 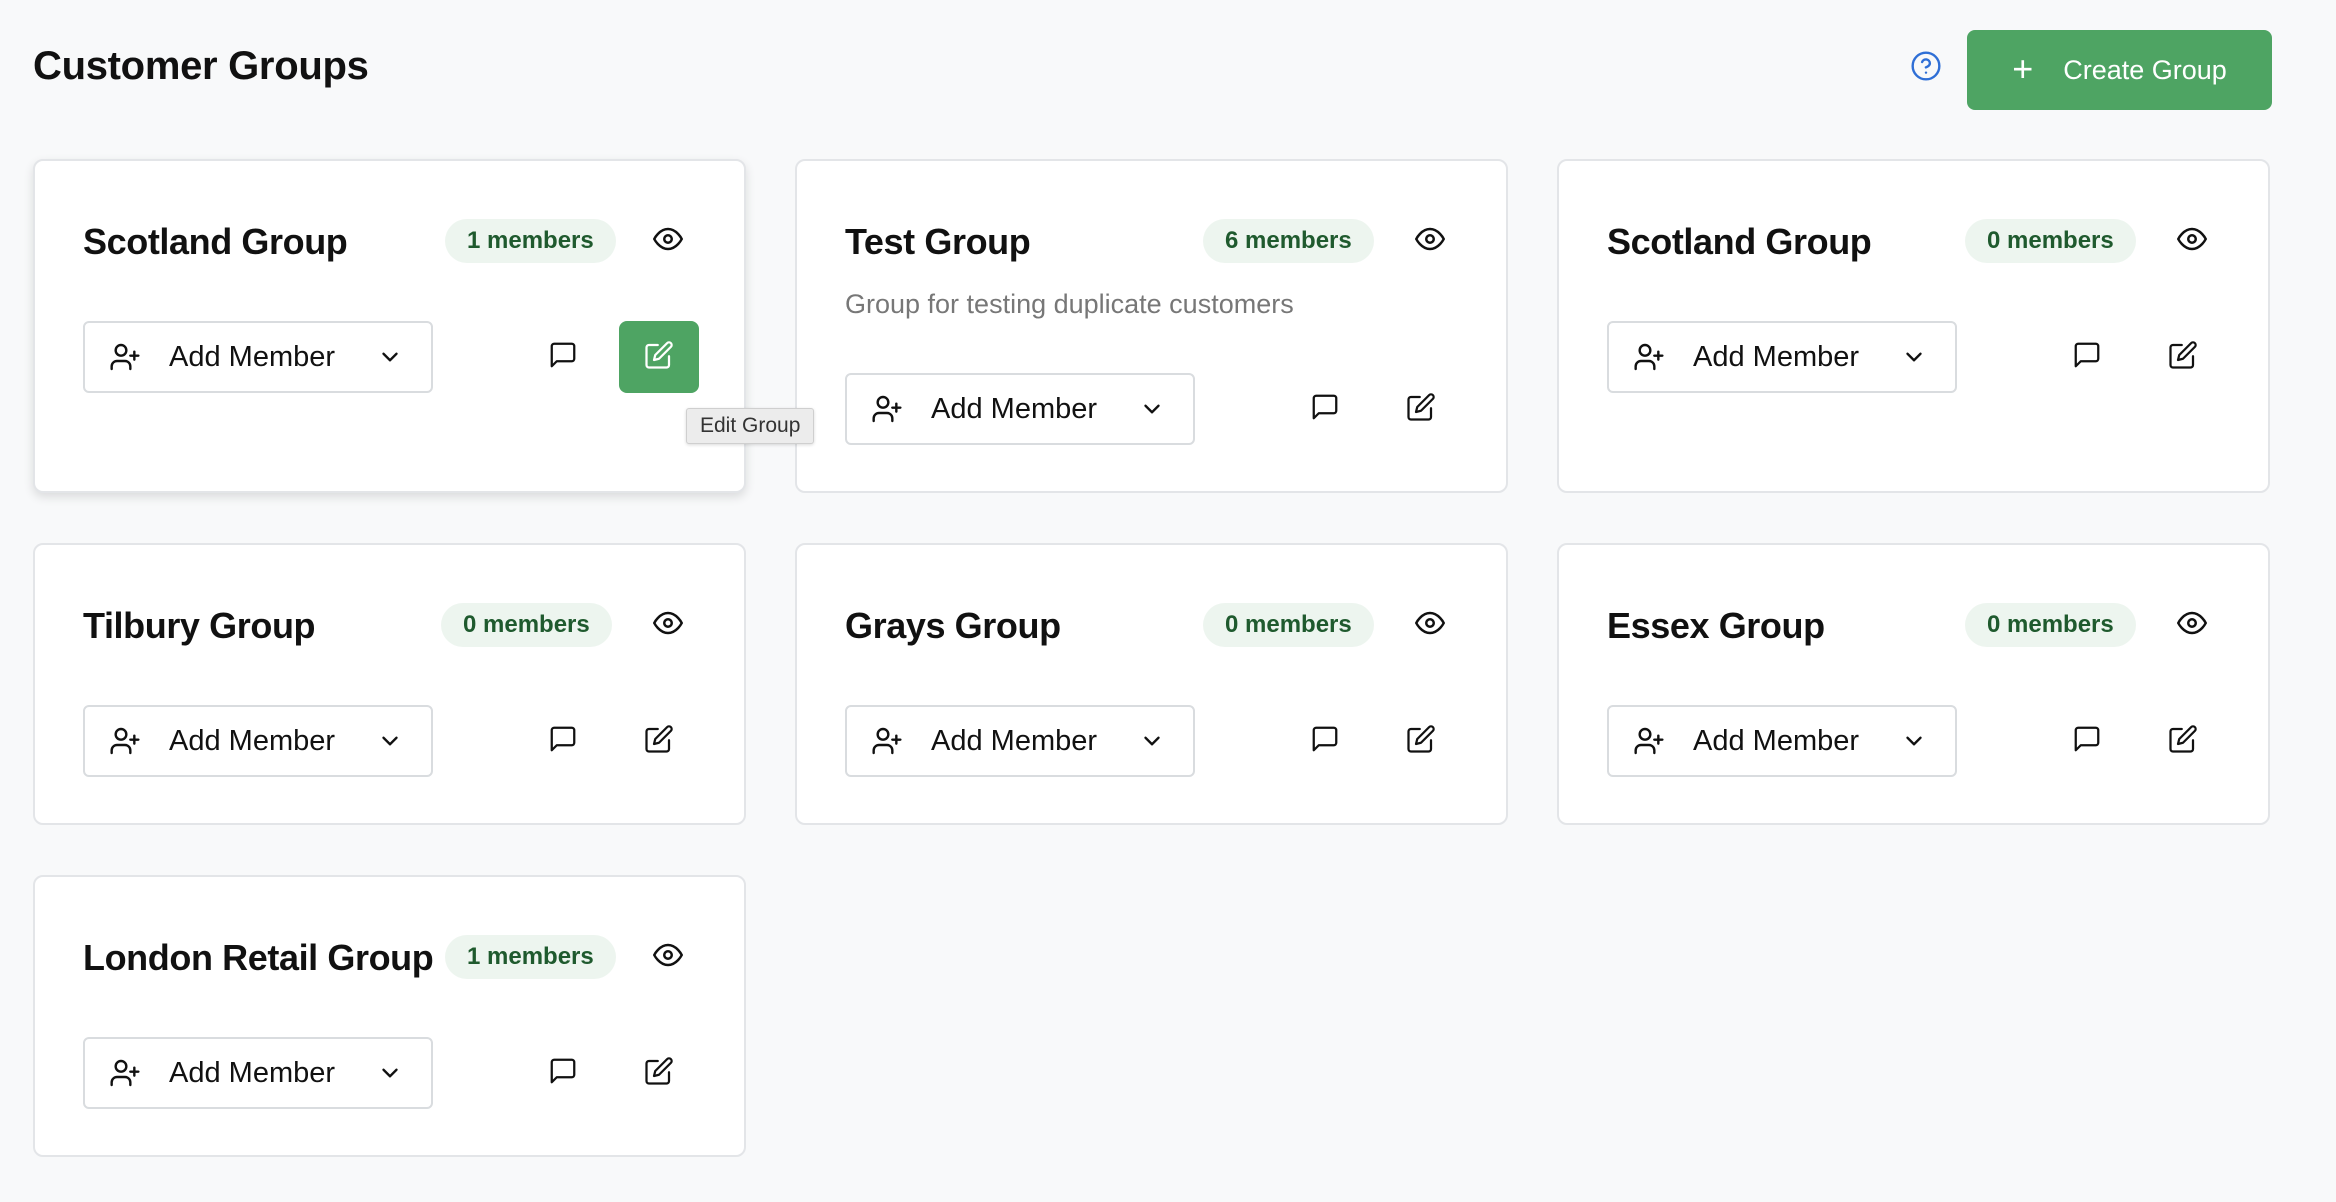 I want to click on group-card: Grays Group 0 members Add Member, so click(x=1151, y=684).